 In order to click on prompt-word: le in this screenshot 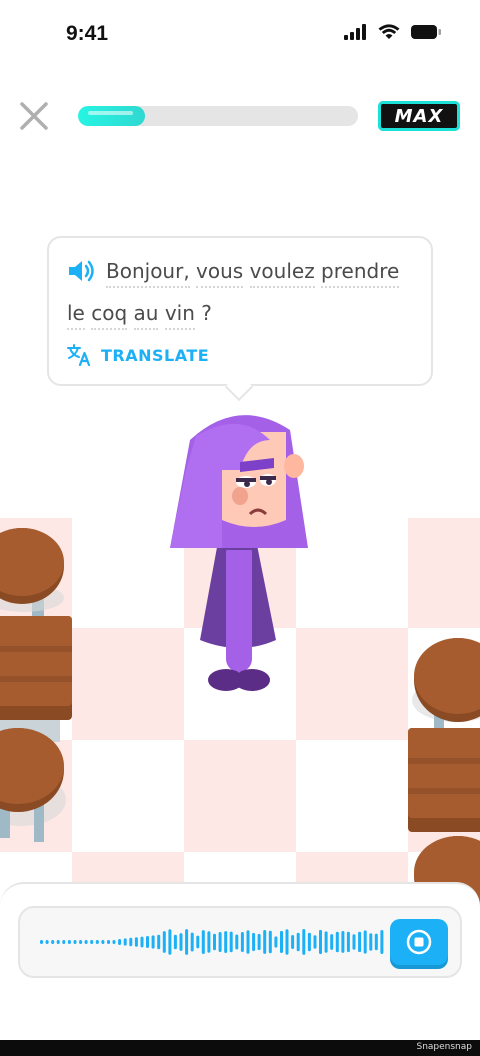, I will do `click(76, 315)`.